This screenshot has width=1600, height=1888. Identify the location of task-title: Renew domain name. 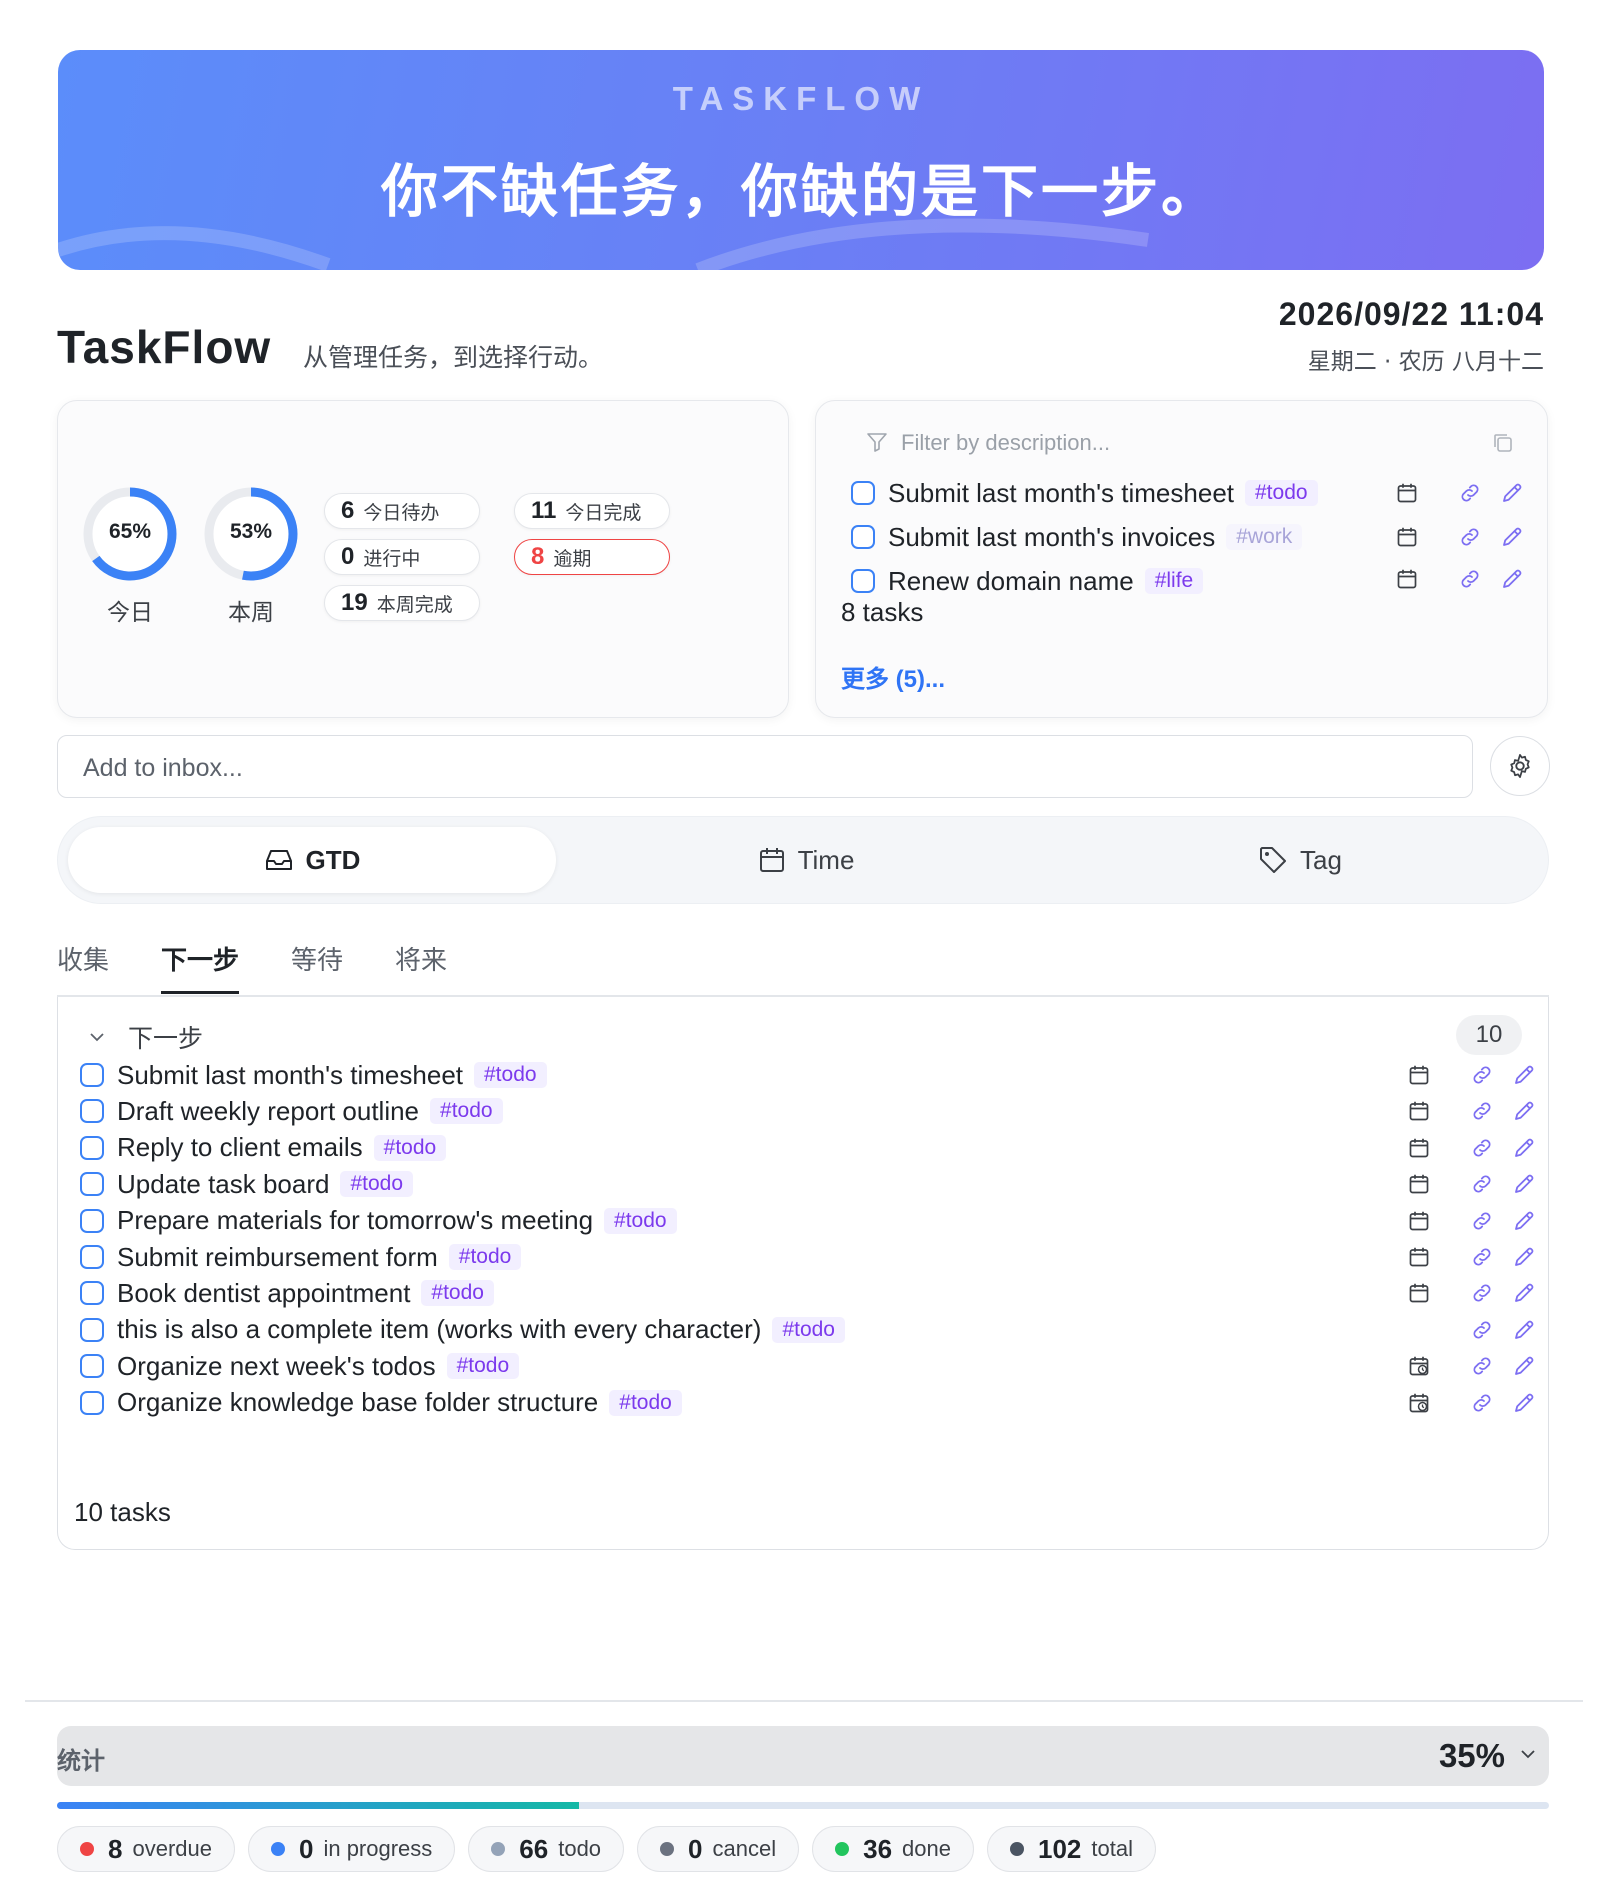
(1011, 581).